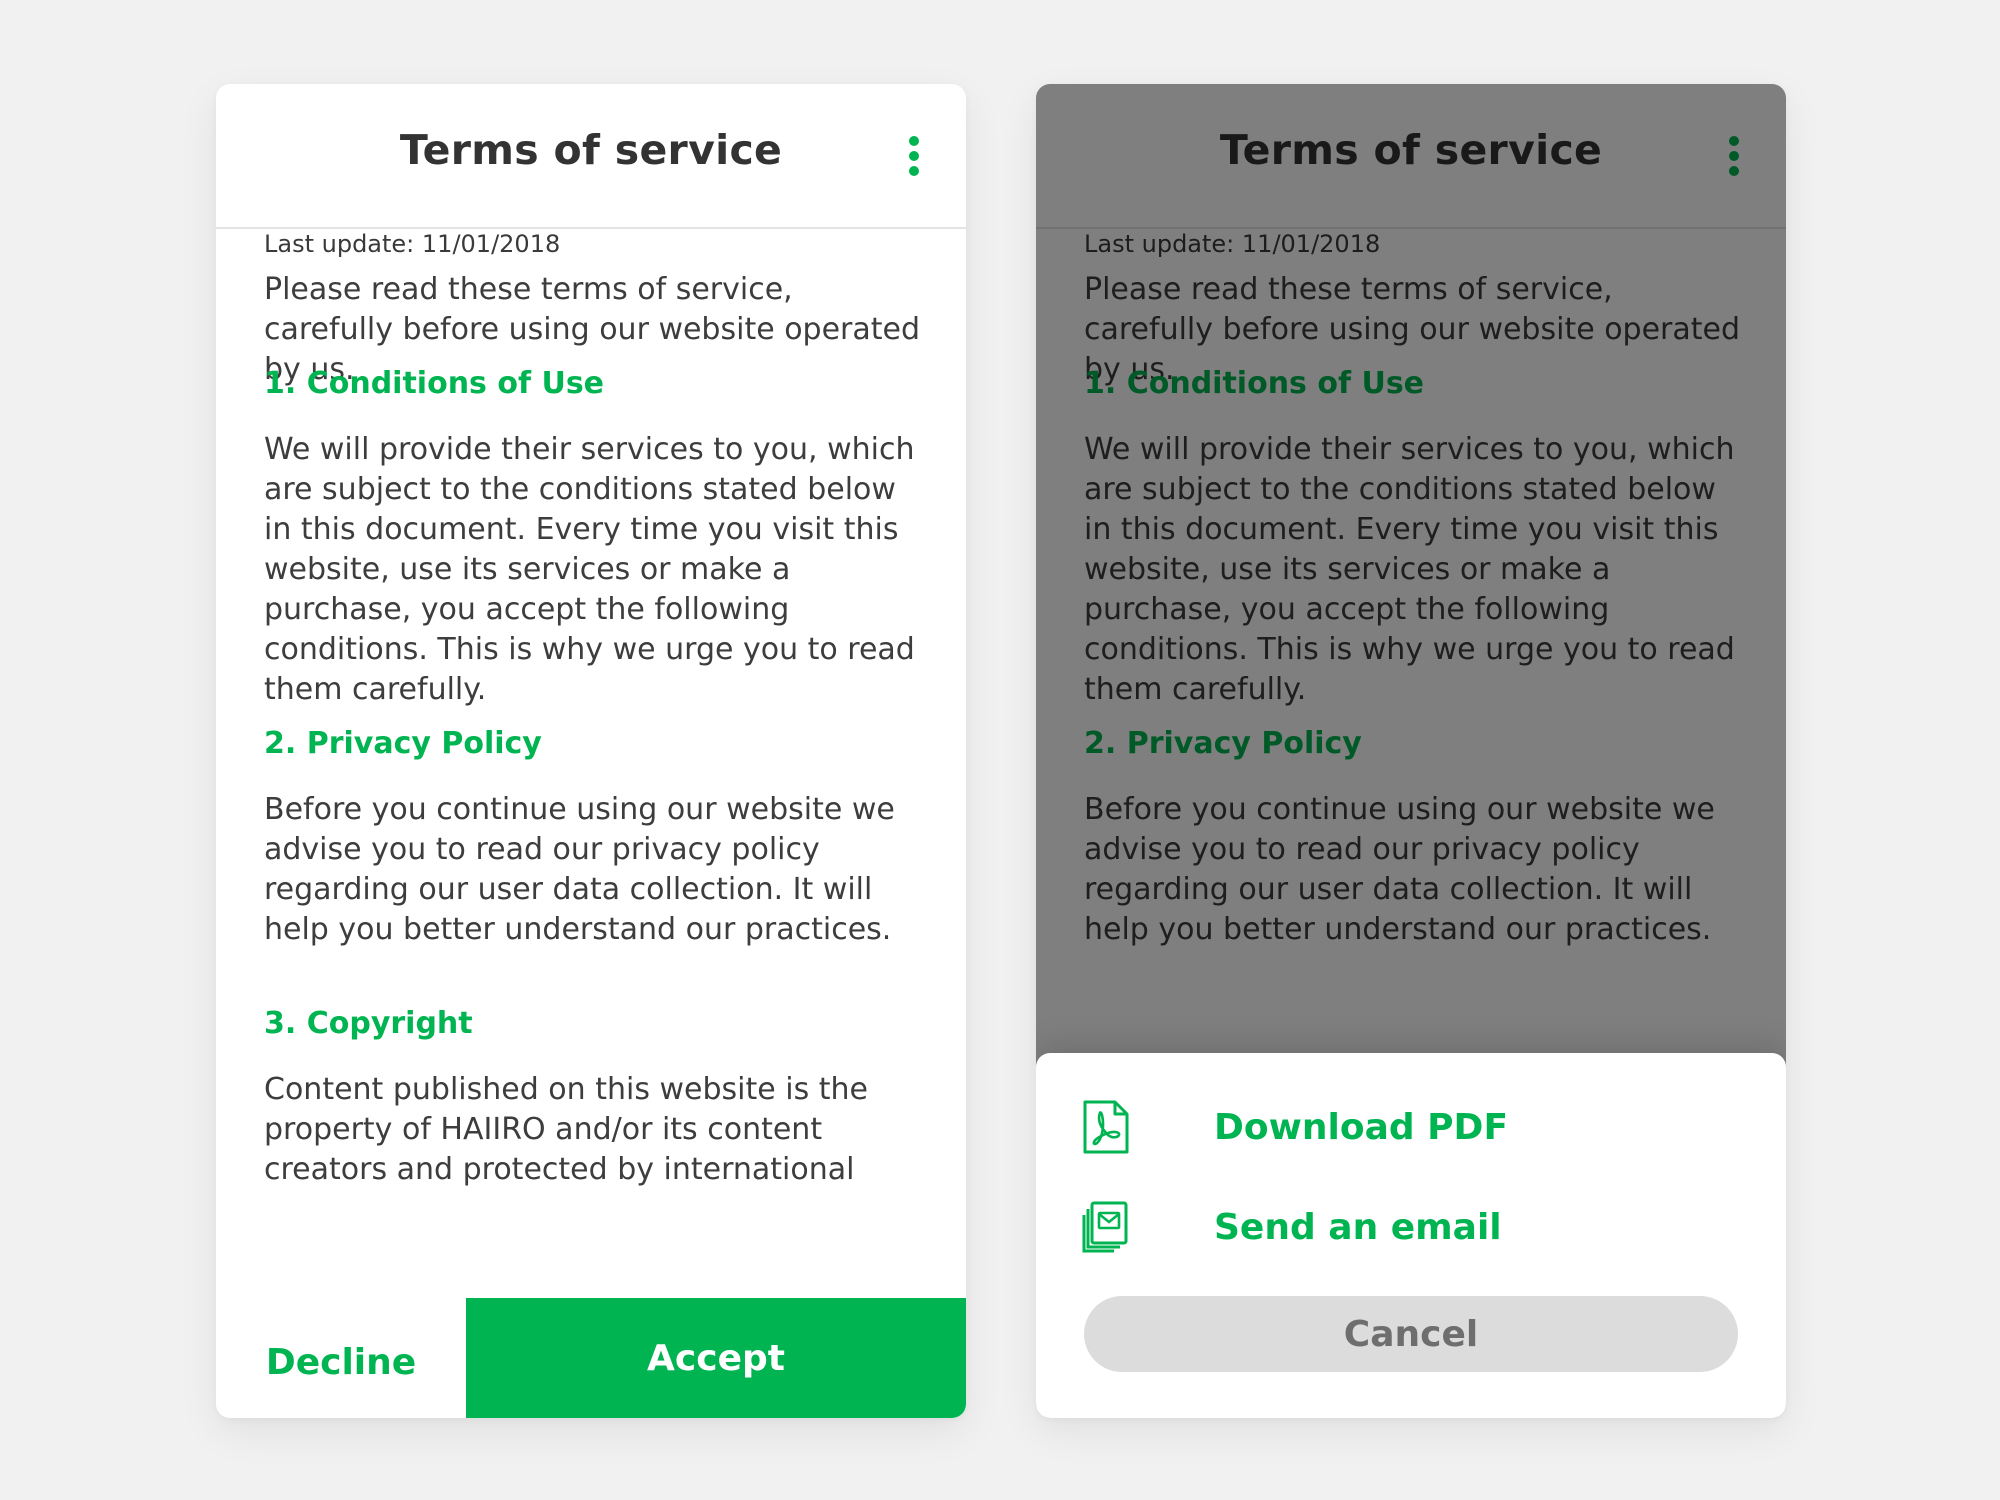 This screenshot has width=2000, height=1500. Describe the element at coordinates (1106, 1127) in the screenshot. I see `pdf-file-icon` at that location.